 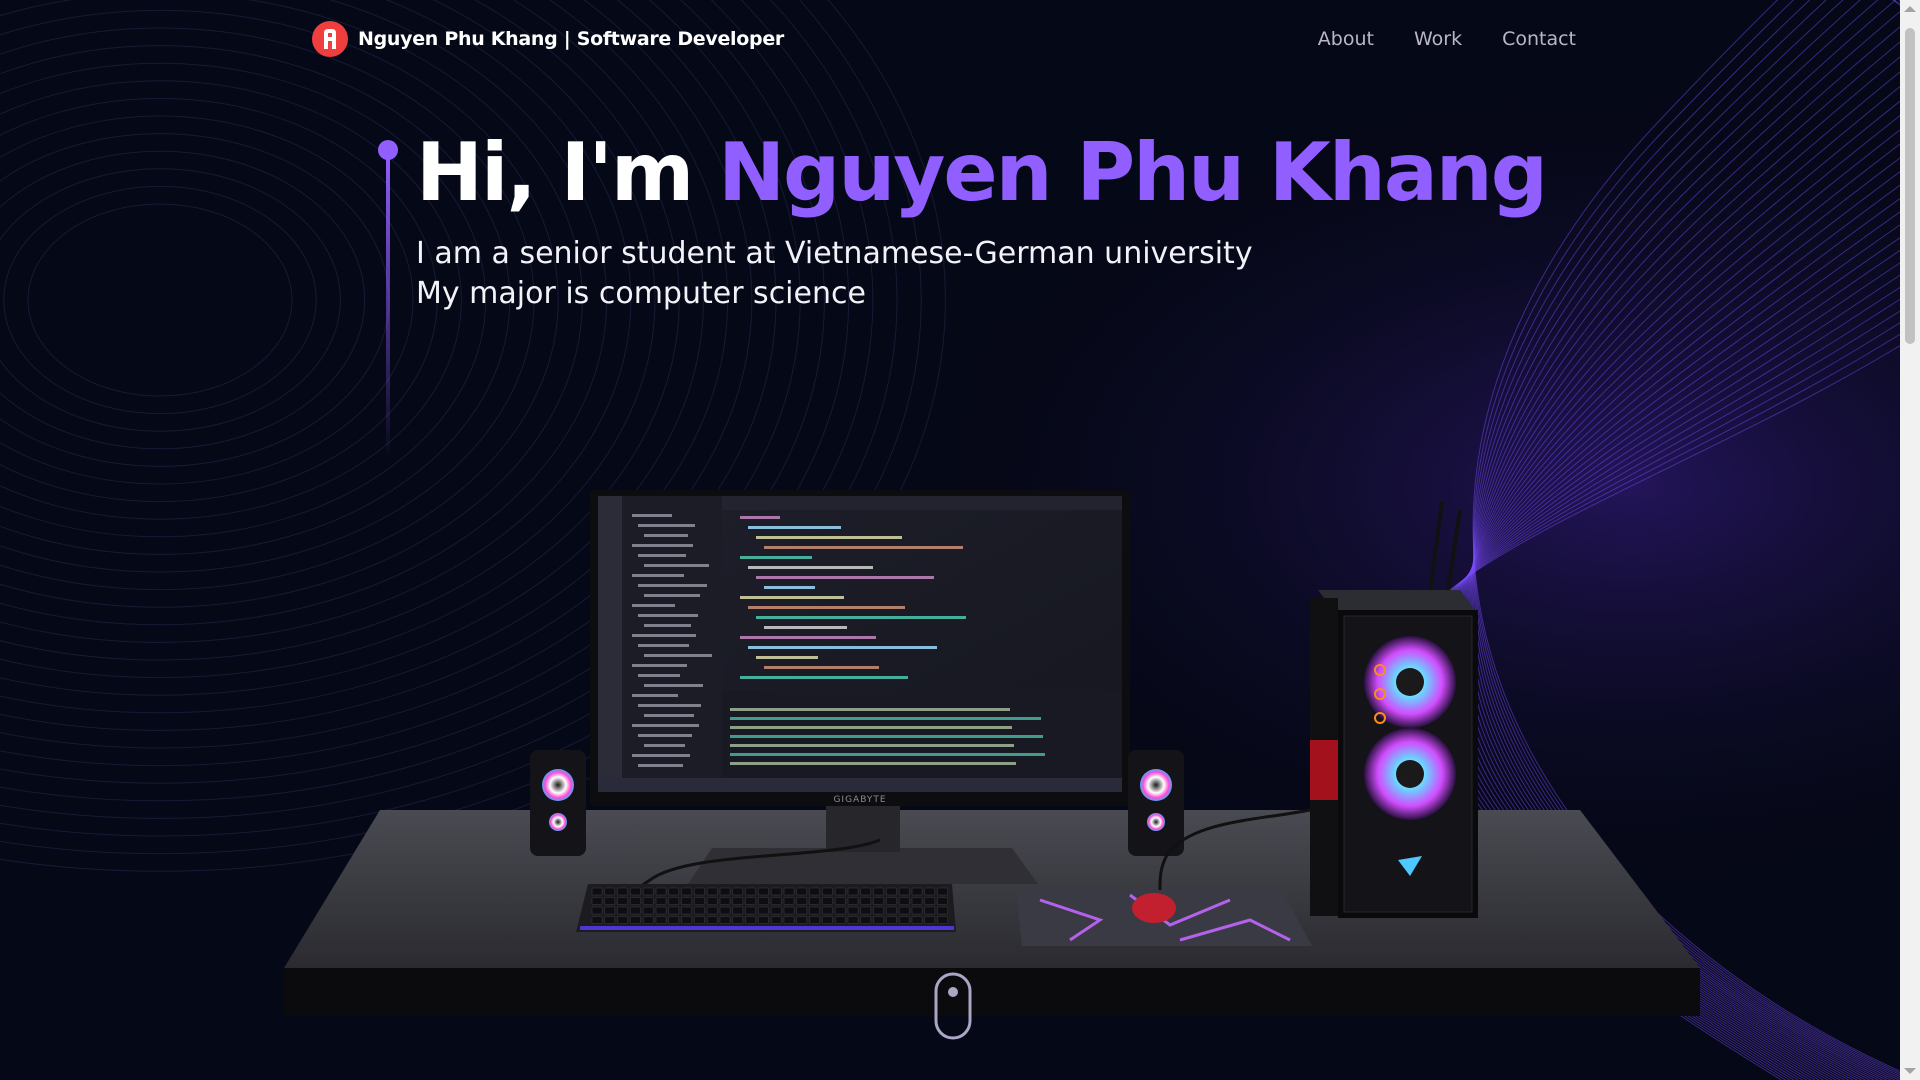 I want to click on nav-link-work: Work, so click(x=1438, y=39).